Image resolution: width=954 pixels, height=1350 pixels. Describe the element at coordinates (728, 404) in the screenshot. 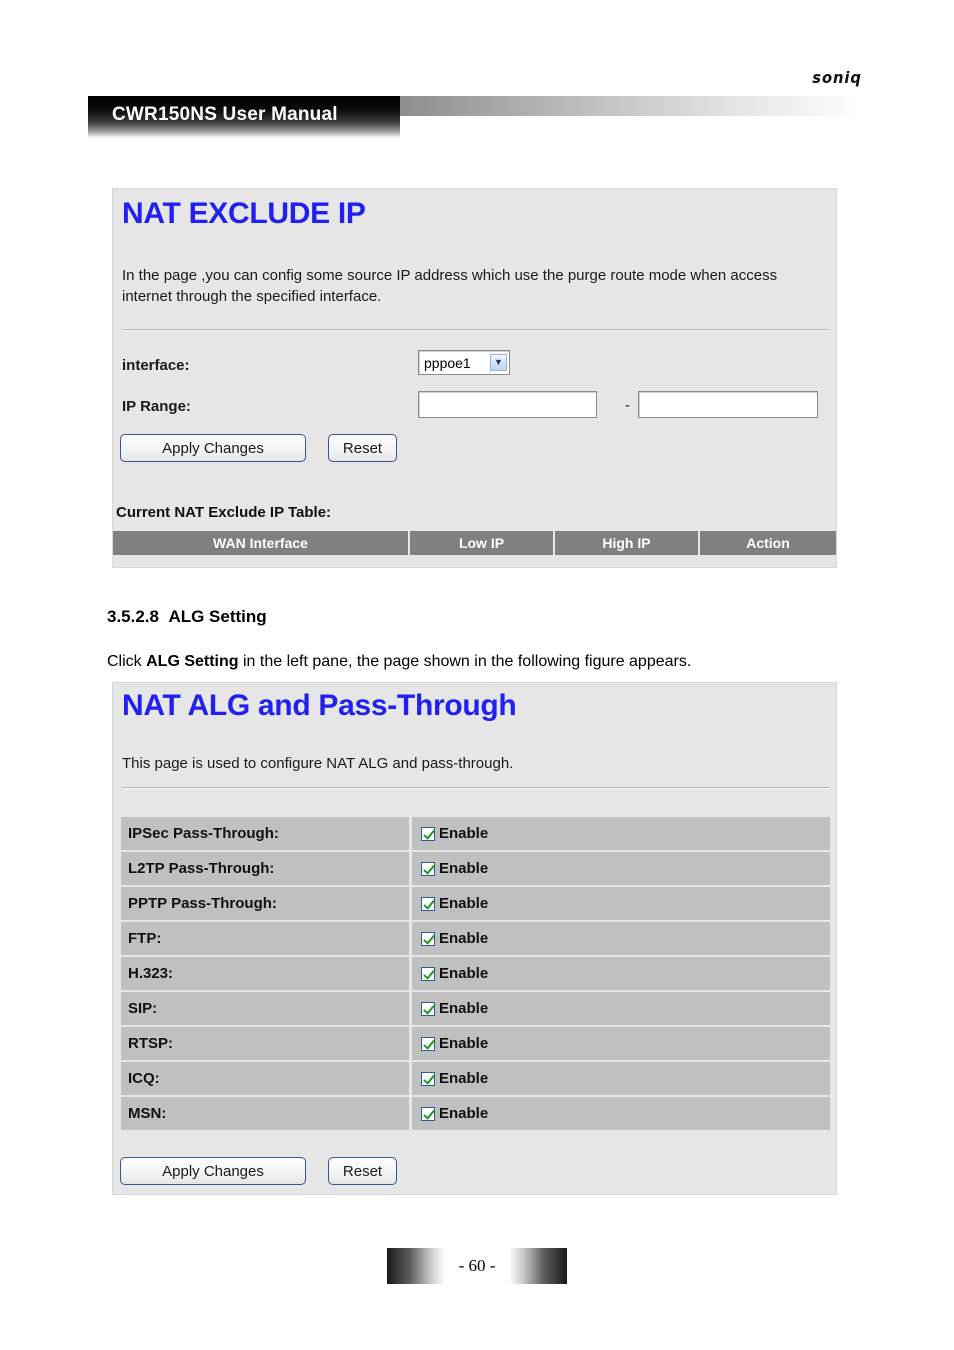

I see `ip-range-to-input` at that location.